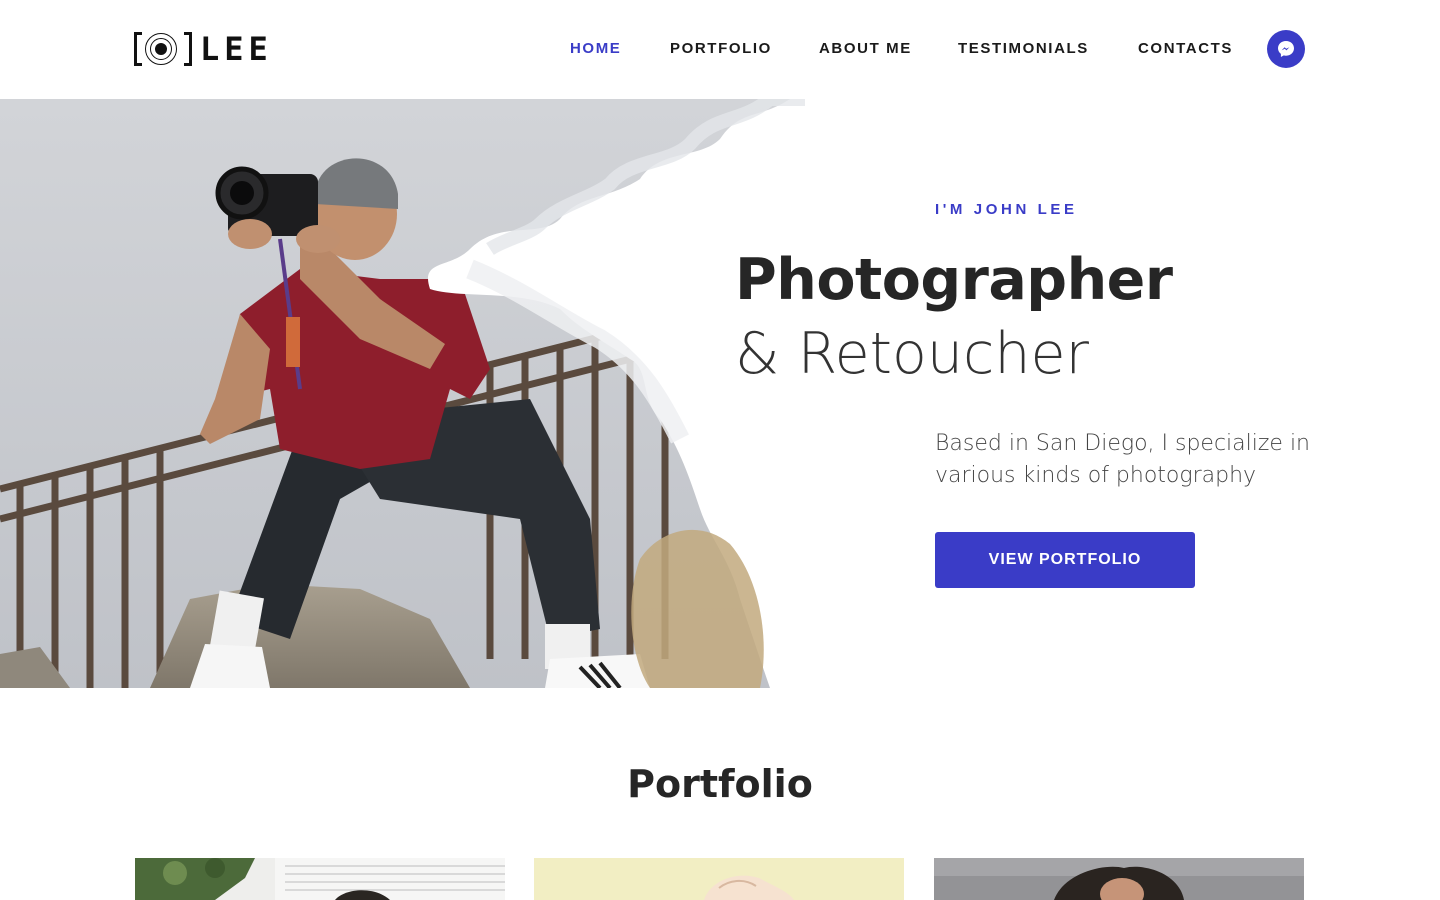 This screenshot has width=1440, height=900. I want to click on nav-item-portfolio: PORTFOLIO, so click(721, 49).